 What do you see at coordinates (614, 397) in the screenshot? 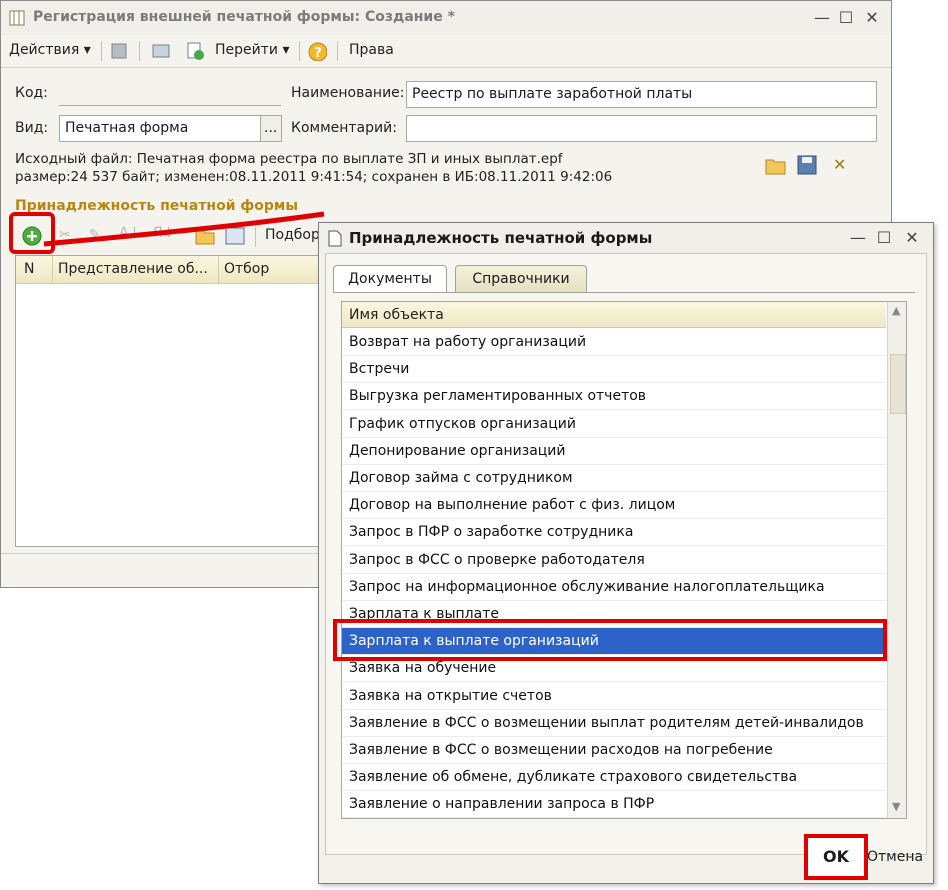
I see `list-item: Выгрузка регламентированных отчетов` at bounding box center [614, 397].